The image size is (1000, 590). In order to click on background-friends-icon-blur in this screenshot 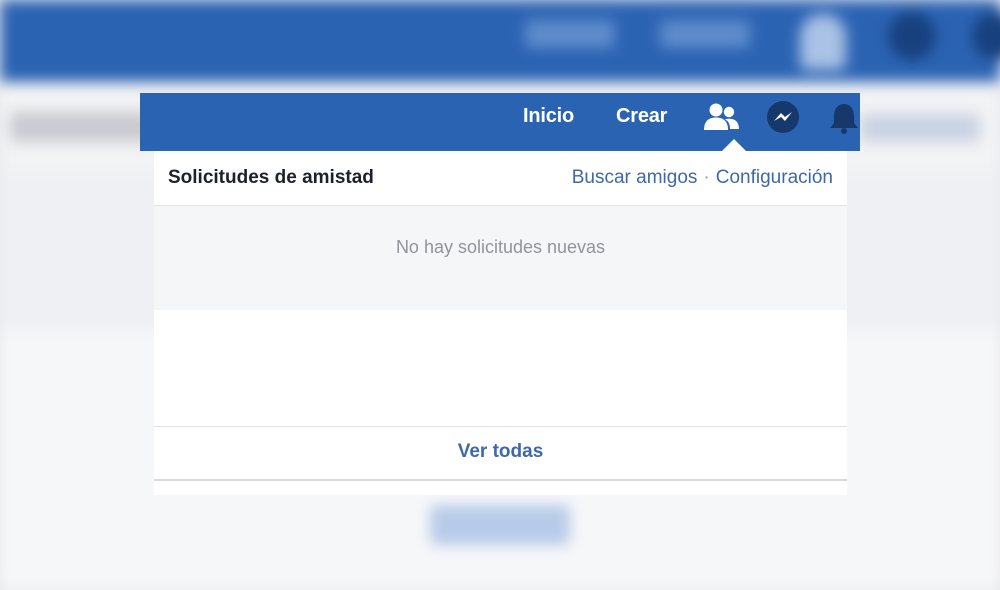, I will do `click(823, 42)`.